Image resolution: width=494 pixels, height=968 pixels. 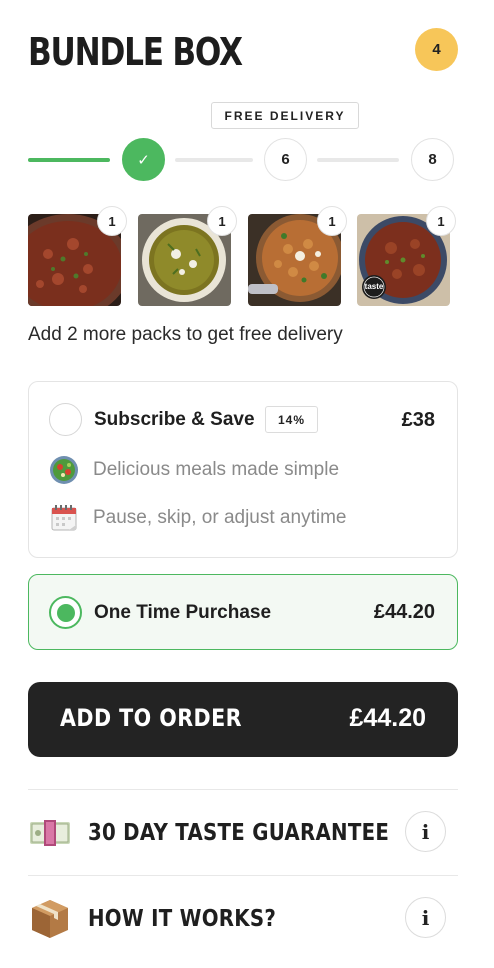 I want to click on discount-badge: 14%, so click(x=291, y=419).